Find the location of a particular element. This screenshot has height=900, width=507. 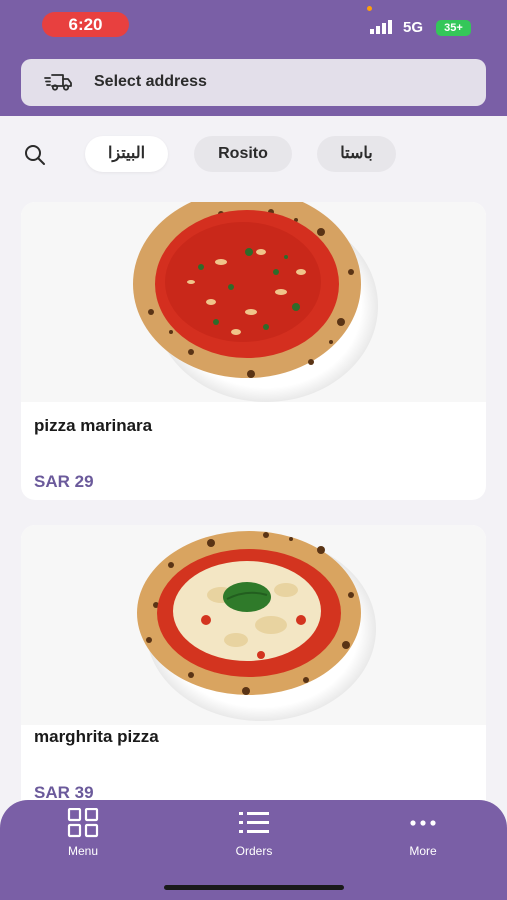

select-address-label: Select address is located at coordinates (150, 81).